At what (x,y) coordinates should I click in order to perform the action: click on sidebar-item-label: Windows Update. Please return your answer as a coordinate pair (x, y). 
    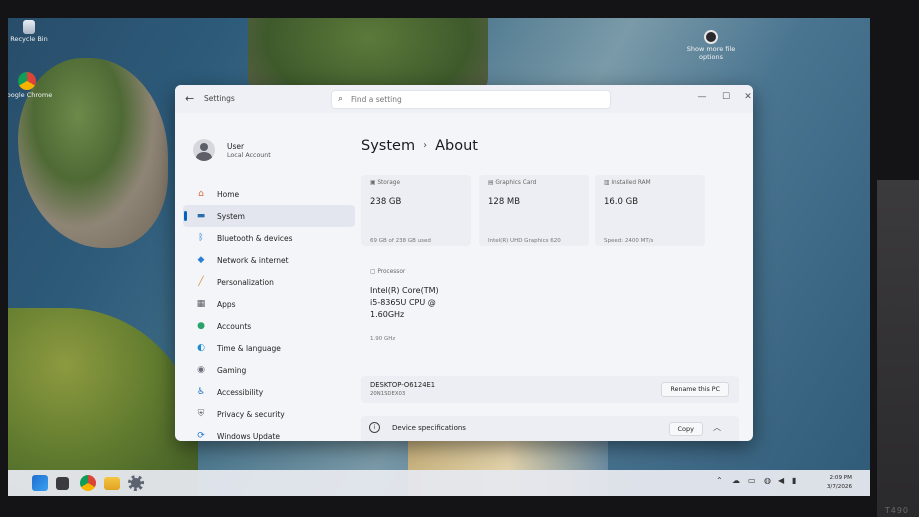
    Looking at the image, I should click on (249, 436).